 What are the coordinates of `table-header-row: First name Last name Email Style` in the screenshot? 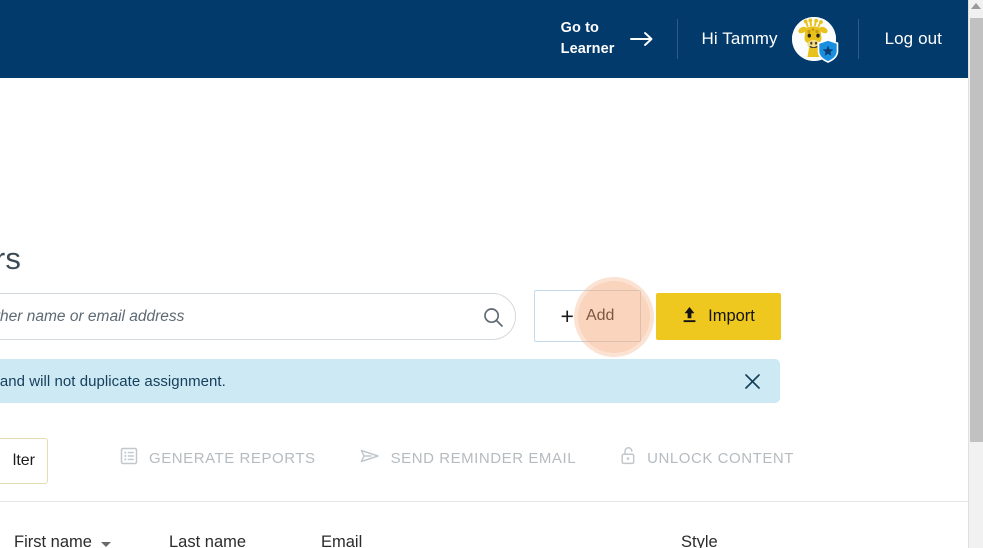 It's located at (484, 540).